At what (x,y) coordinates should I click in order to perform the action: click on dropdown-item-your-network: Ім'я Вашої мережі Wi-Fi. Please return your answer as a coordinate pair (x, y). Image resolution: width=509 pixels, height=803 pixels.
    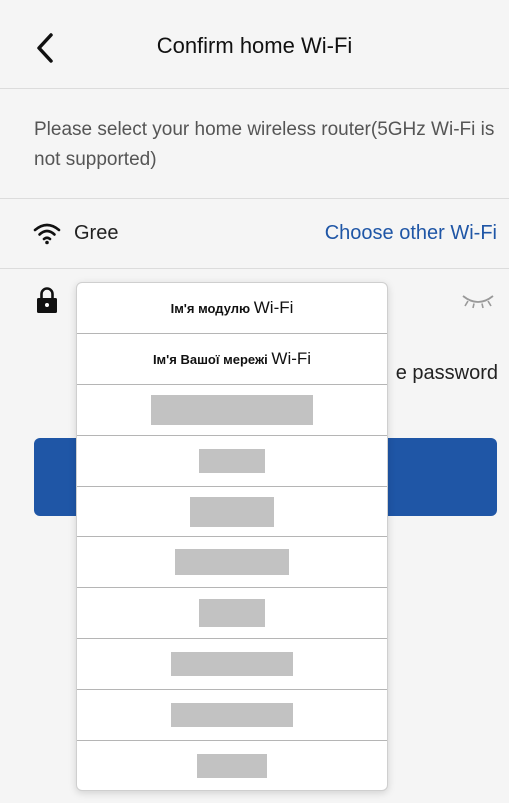
    Looking at the image, I should click on (232, 359).